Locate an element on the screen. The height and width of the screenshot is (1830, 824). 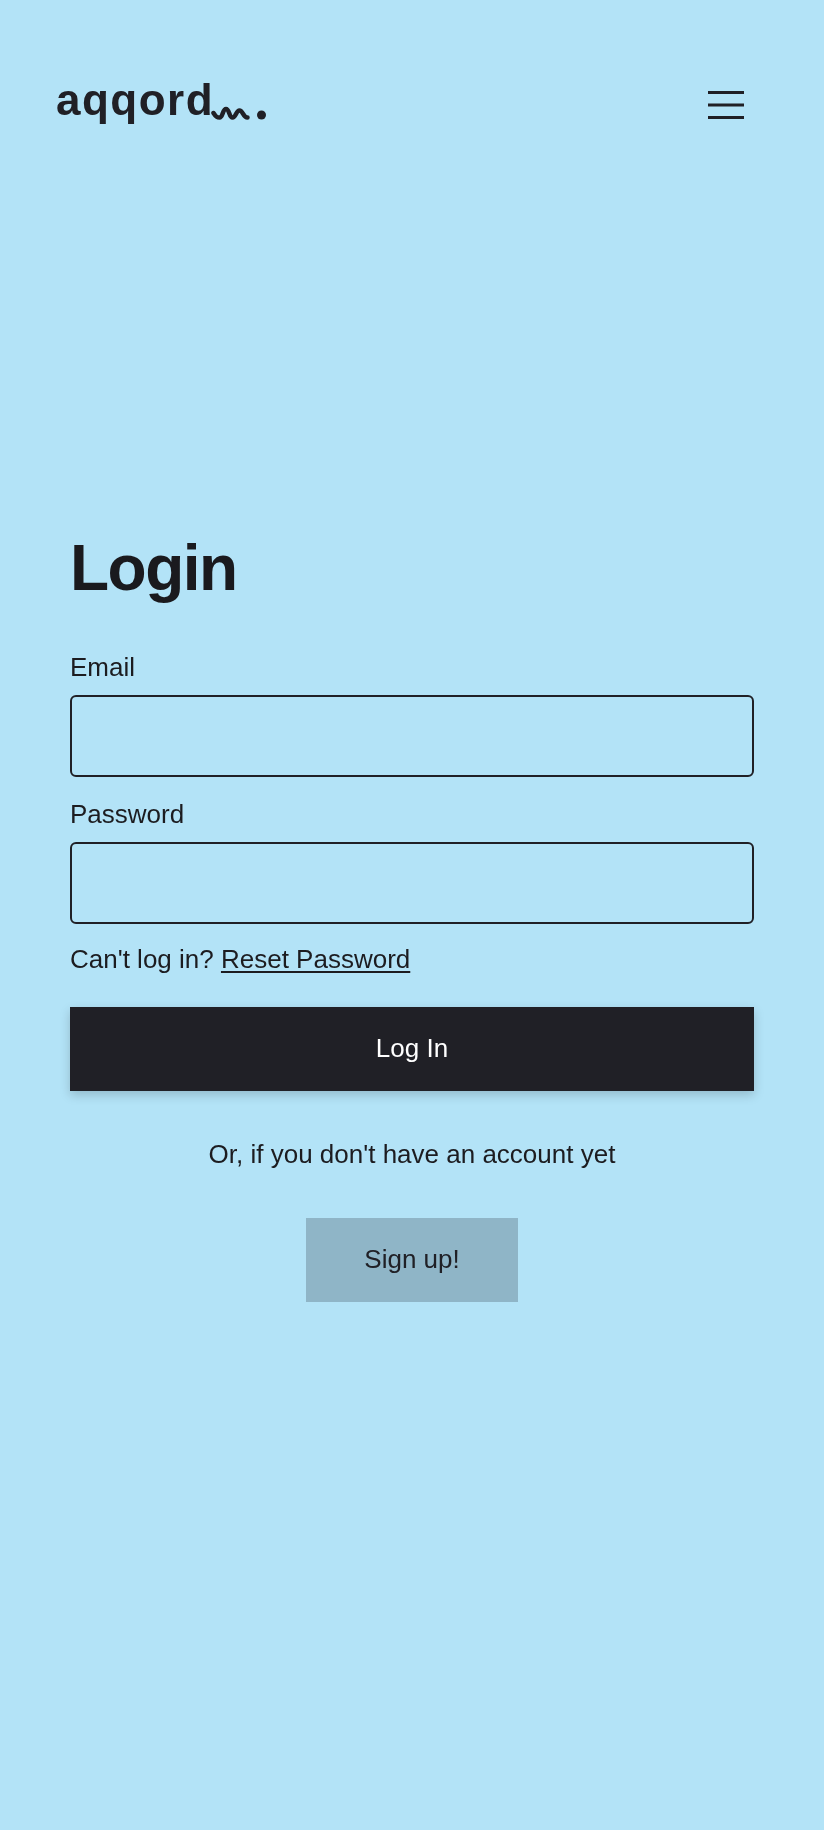
signup-prompt: Or, if you don't have an account yet is located at coordinates (412, 1154).